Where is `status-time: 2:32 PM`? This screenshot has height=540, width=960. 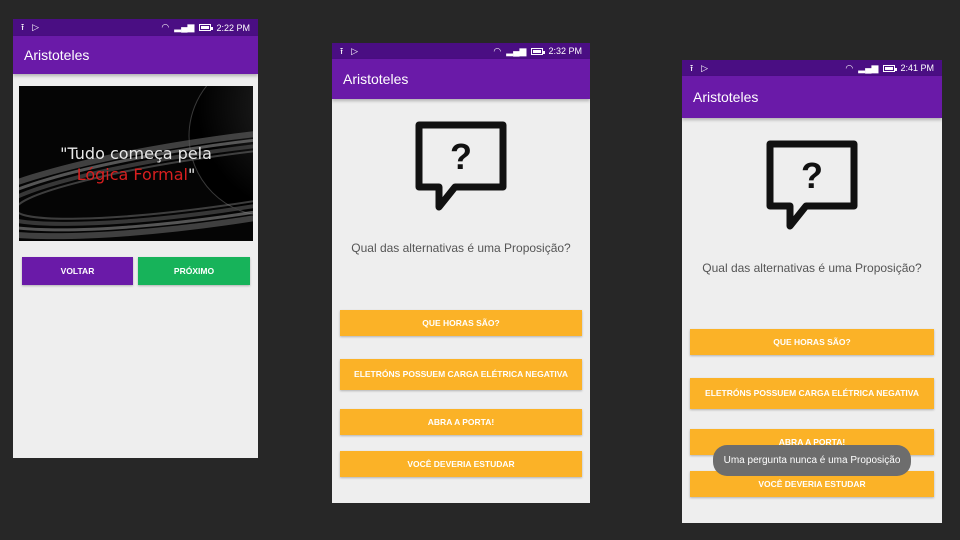 status-time: 2:32 PM is located at coordinates (565, 51).